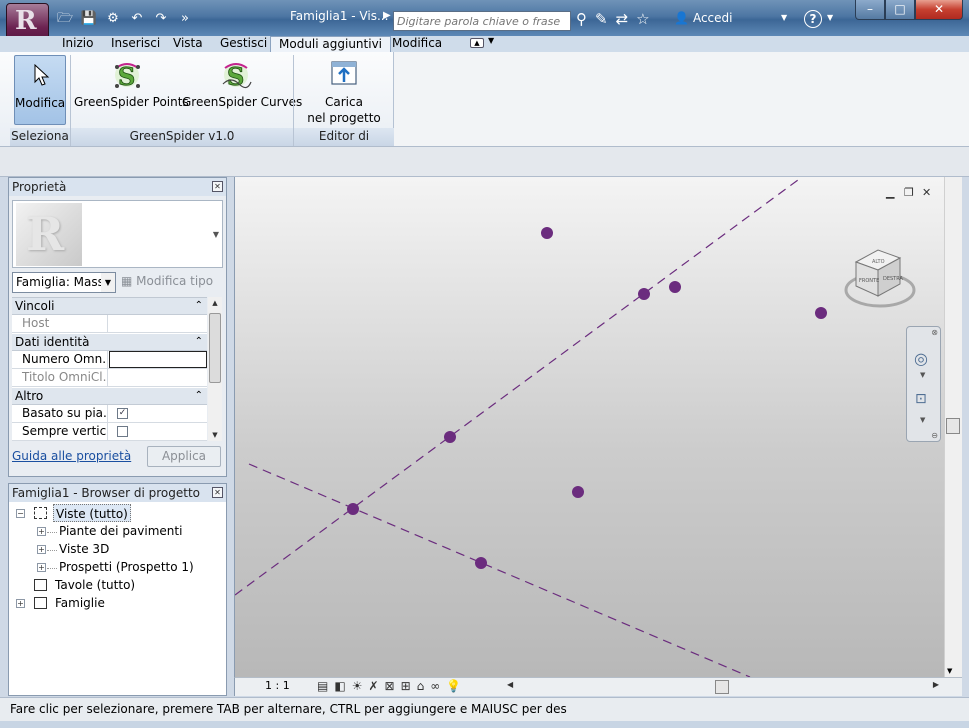 Image resolution: width=969 pixels, height=728 pixels. What do you see at coordinates (491, 40) in the screenshot?
I see `ribbon-options-caret: ▼` at bounding box center [491, 40].